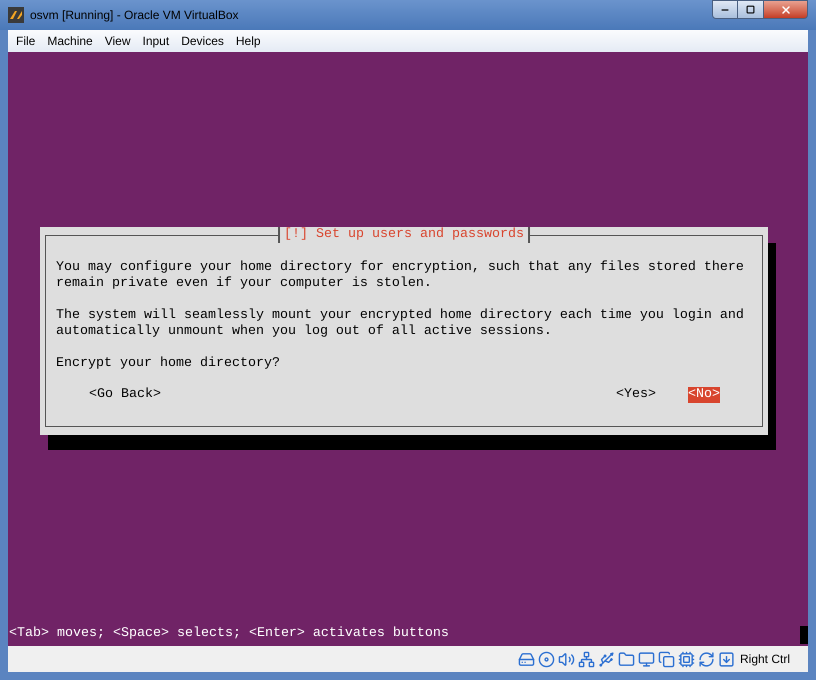  I want to click on minimize-button, so click(725, 9).